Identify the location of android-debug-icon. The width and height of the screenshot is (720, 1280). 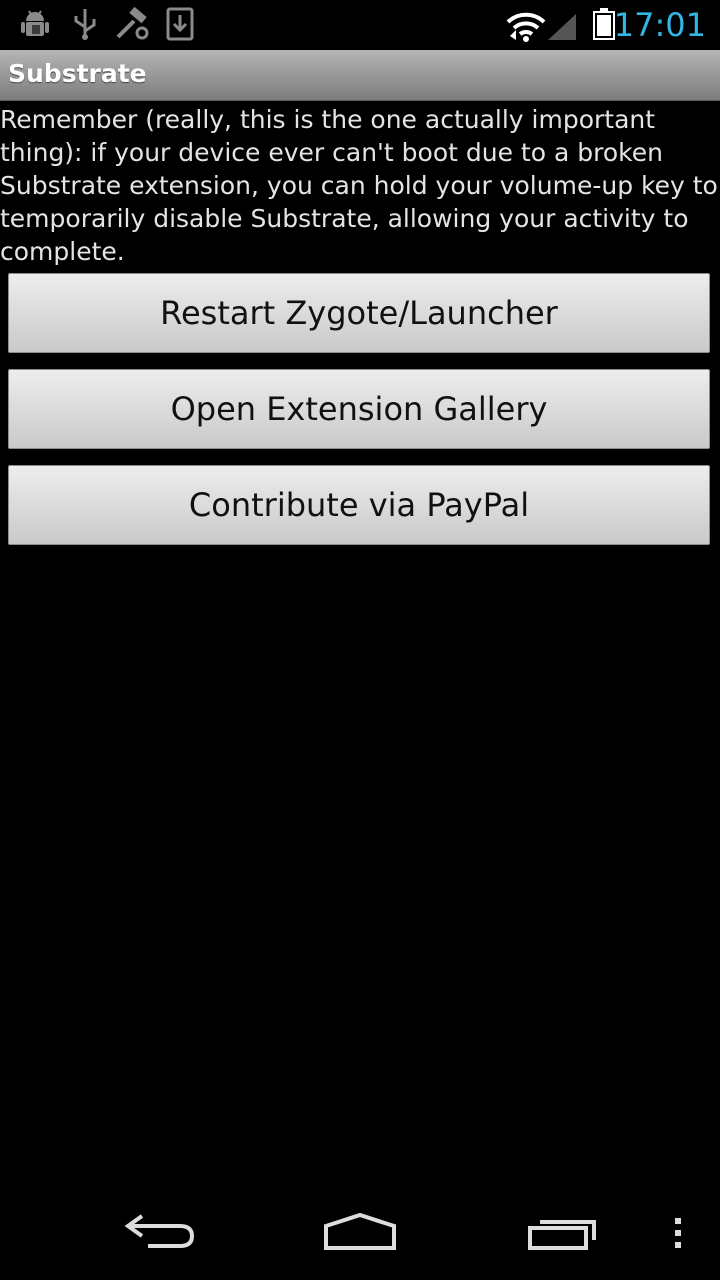
(35, 26).